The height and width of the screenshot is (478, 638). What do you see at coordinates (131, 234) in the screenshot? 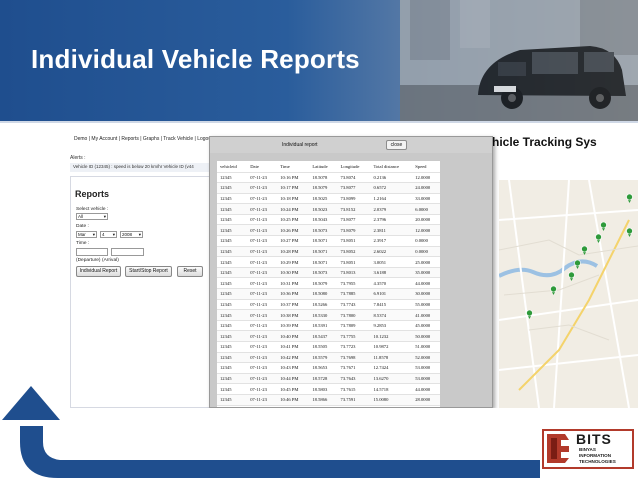
I see `year-select: 2008 ▾` at bounding box center [131, 234].